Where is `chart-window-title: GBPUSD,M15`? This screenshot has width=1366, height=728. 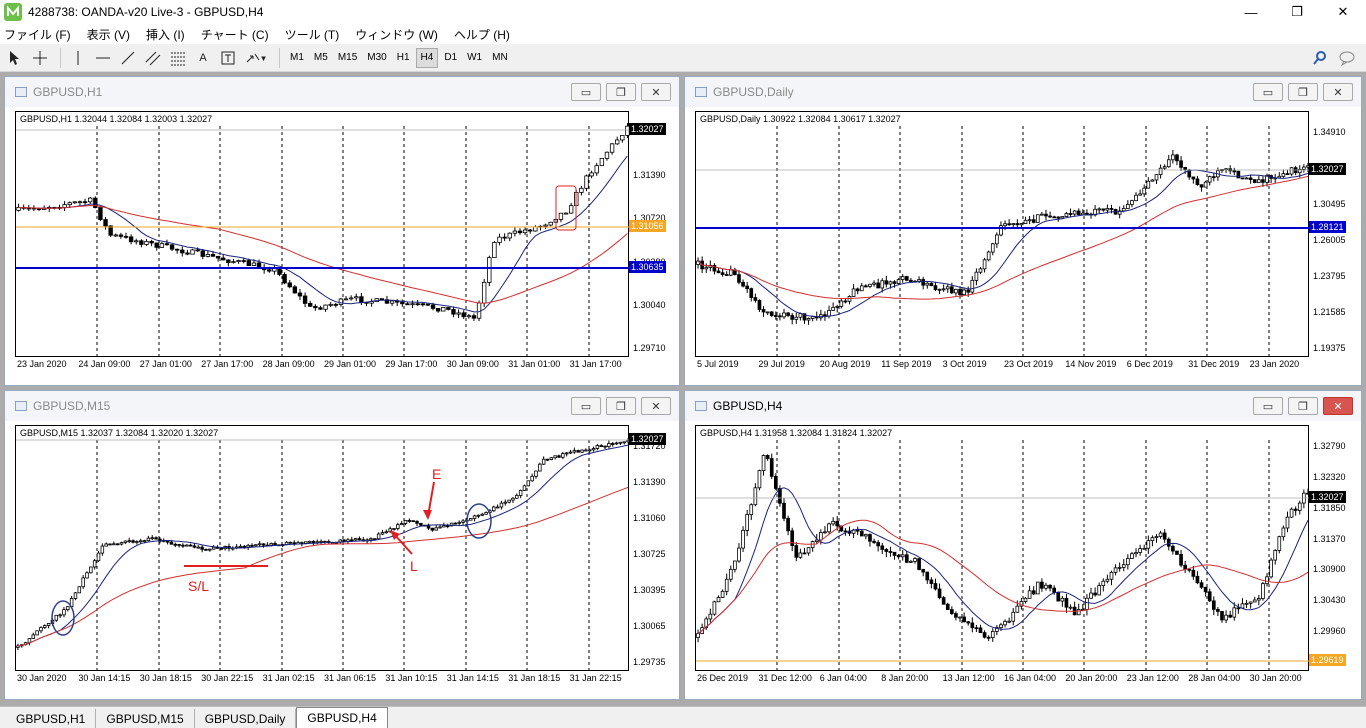 chart-window-title: GBPUSD,M15 is located at coordinates (72, 406).